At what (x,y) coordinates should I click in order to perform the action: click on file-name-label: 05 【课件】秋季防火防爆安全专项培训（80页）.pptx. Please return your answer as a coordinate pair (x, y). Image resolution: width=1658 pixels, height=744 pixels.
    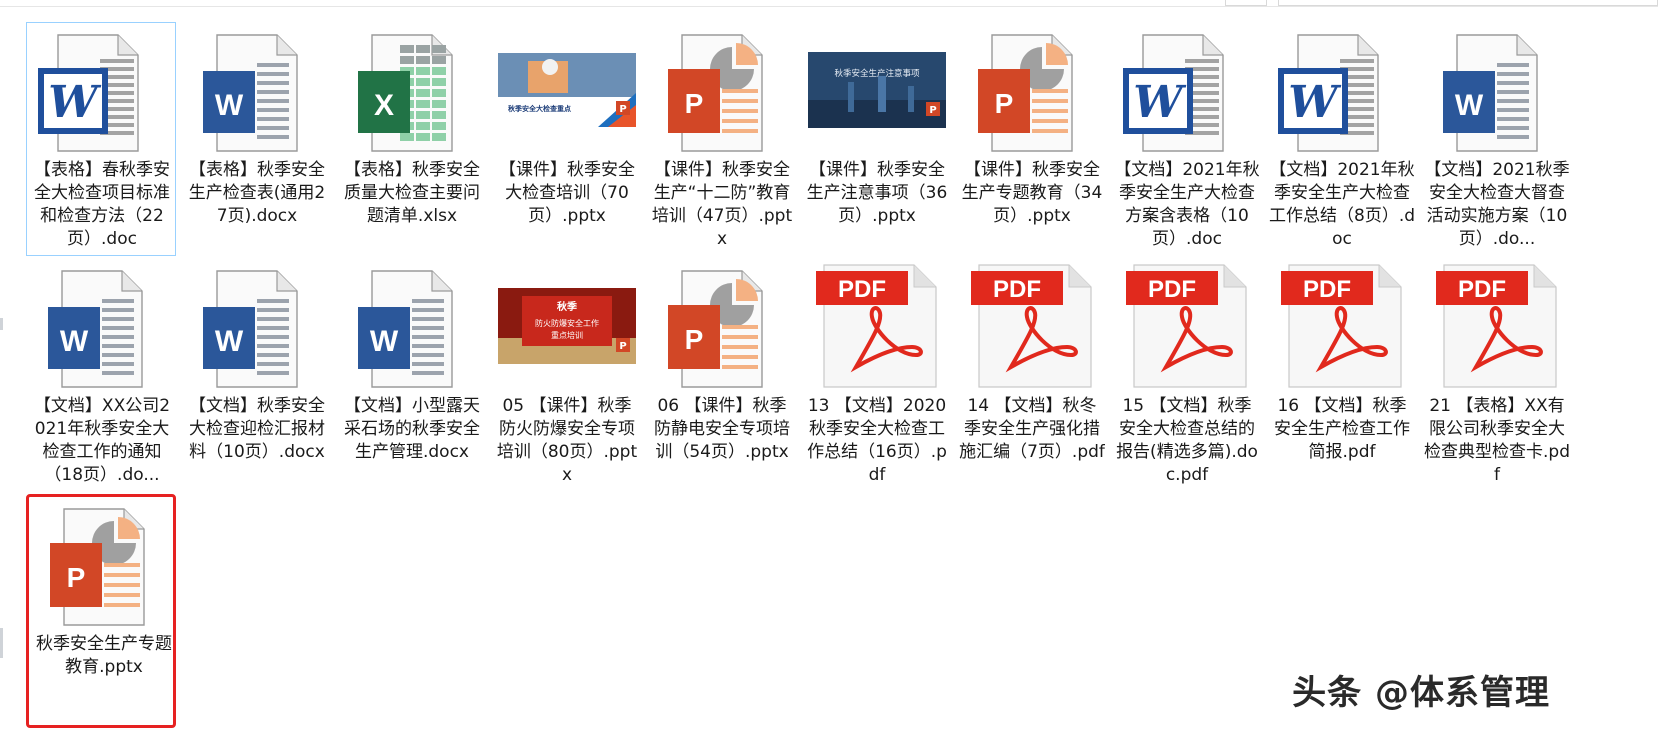
    Looking at the image, I should click on (567, 440).